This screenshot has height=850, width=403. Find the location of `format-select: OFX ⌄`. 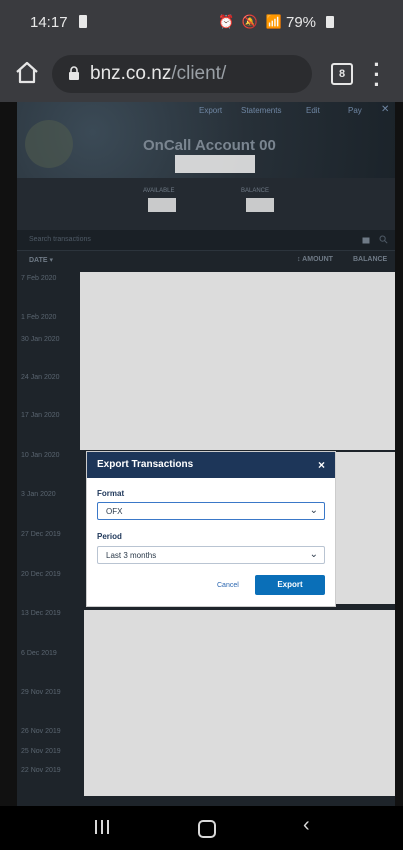

format-select: OFX ⌄ is located at coordinates (211, 511).